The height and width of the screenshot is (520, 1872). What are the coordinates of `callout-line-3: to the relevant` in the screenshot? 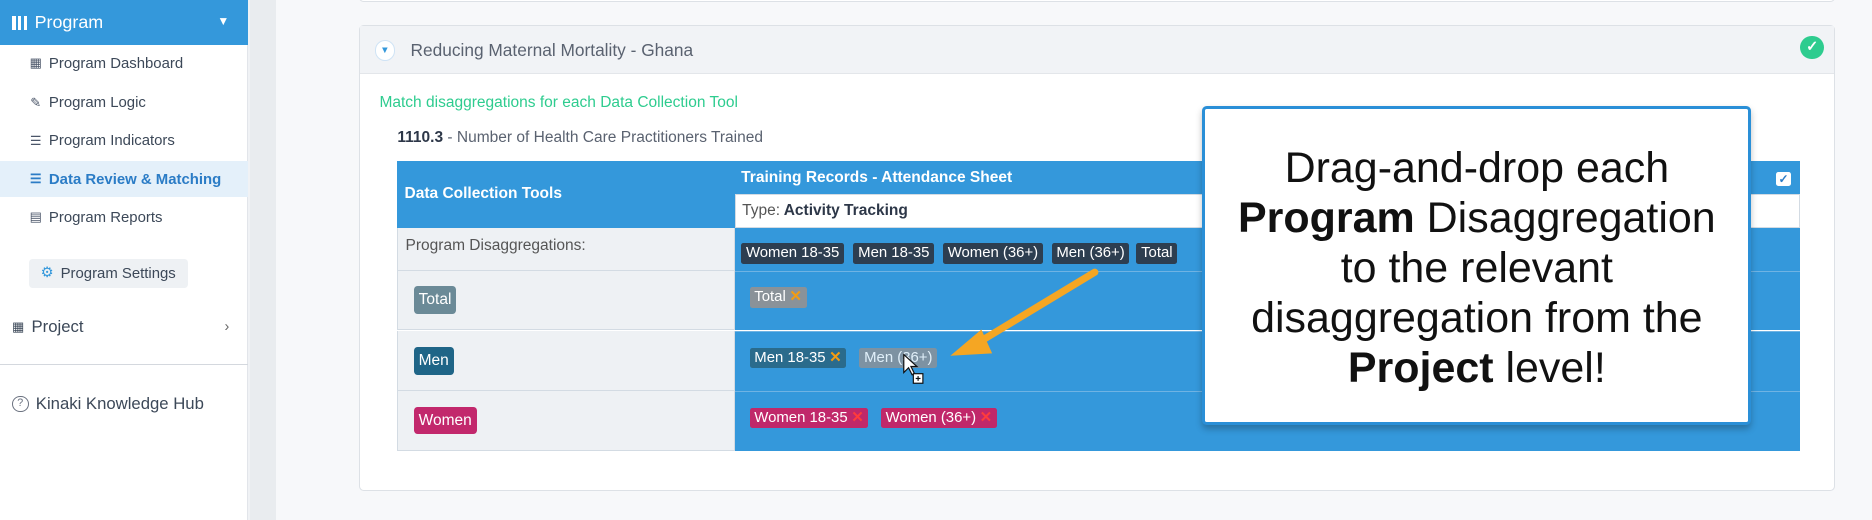 It's located at (1476, 267).